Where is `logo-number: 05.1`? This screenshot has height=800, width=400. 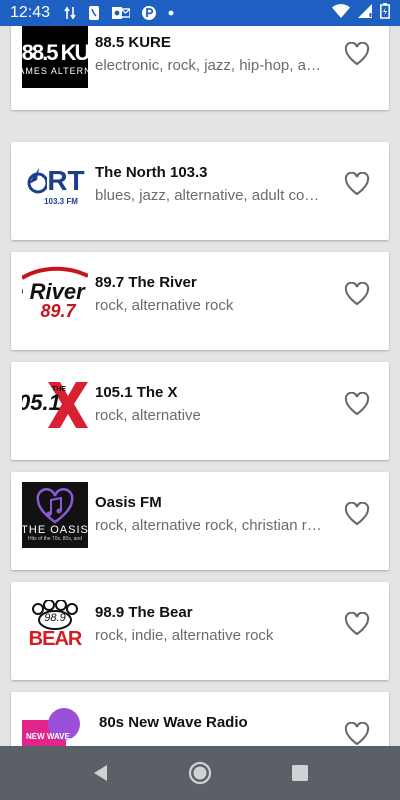 logo-number: 05.1 is located at coordinates (41, 402).